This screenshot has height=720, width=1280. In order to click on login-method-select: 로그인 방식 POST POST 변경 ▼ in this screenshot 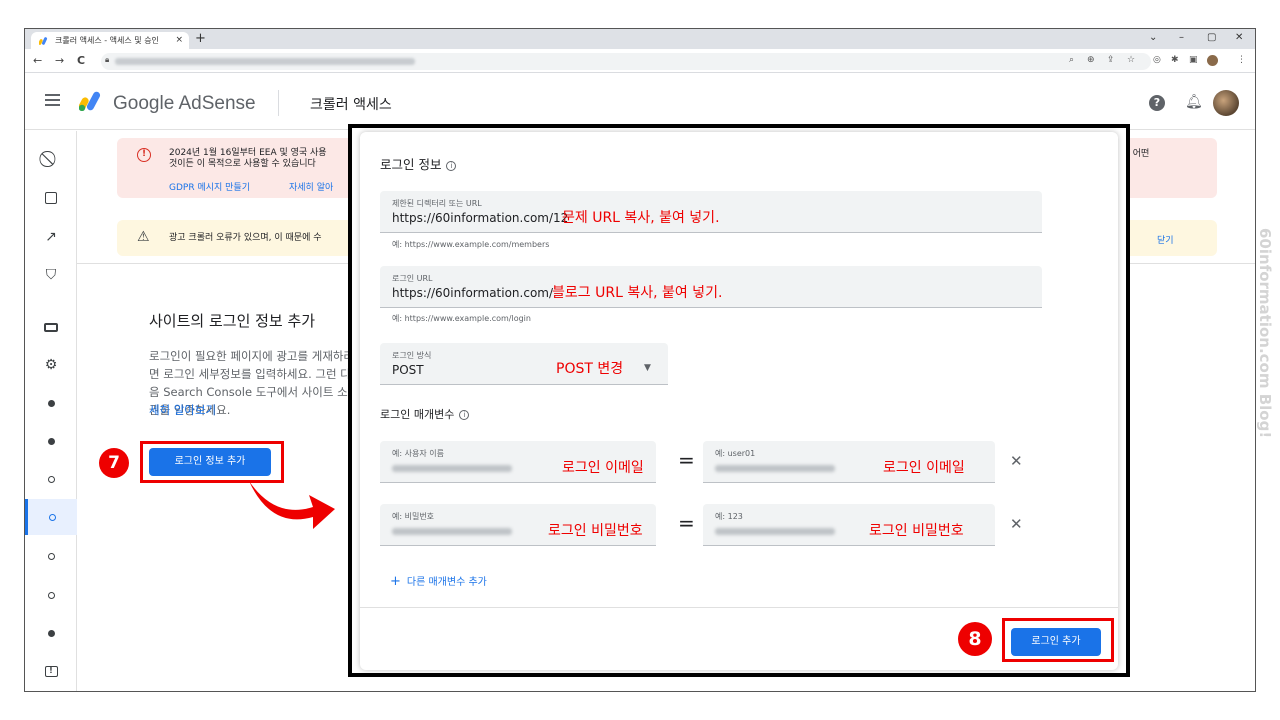, I will do `click(524, 364)`.